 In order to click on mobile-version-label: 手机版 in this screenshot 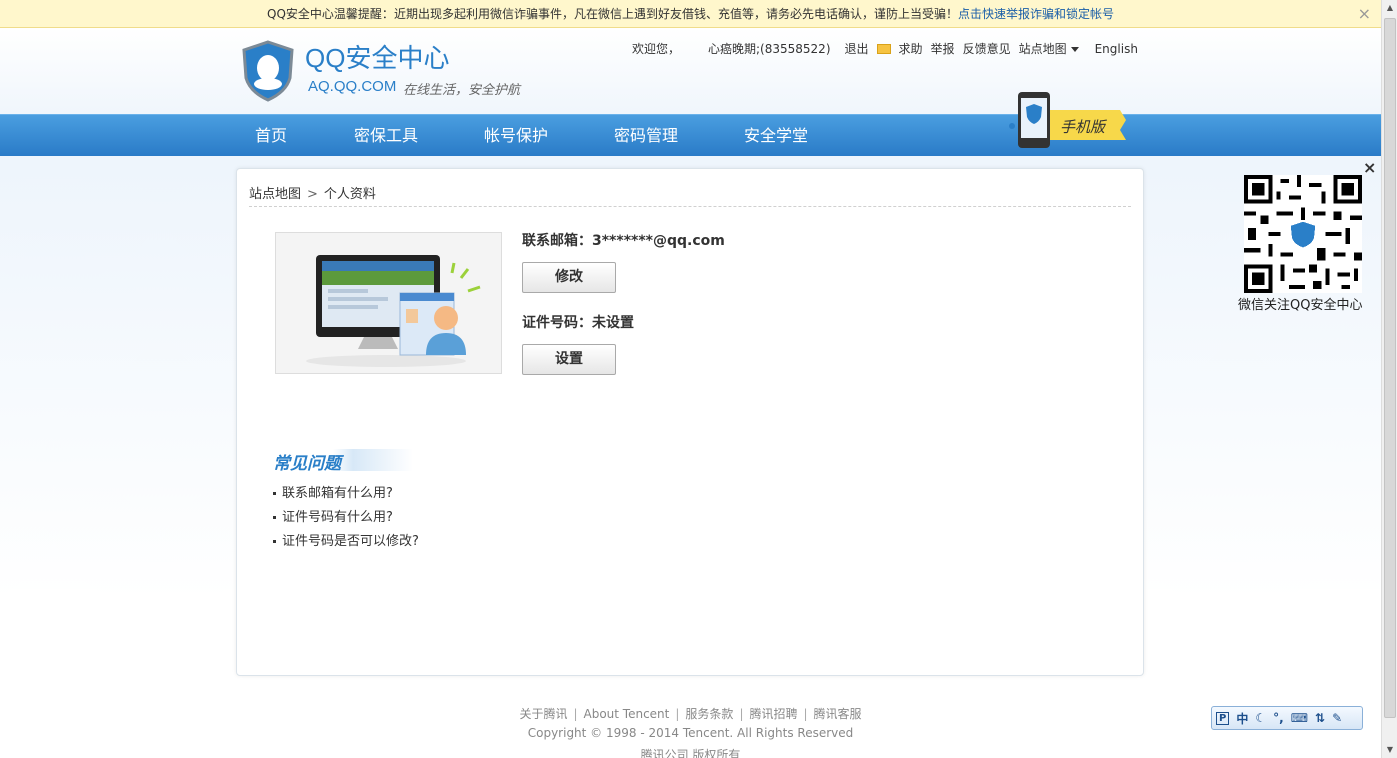, I will do `click(1083, 127)`.